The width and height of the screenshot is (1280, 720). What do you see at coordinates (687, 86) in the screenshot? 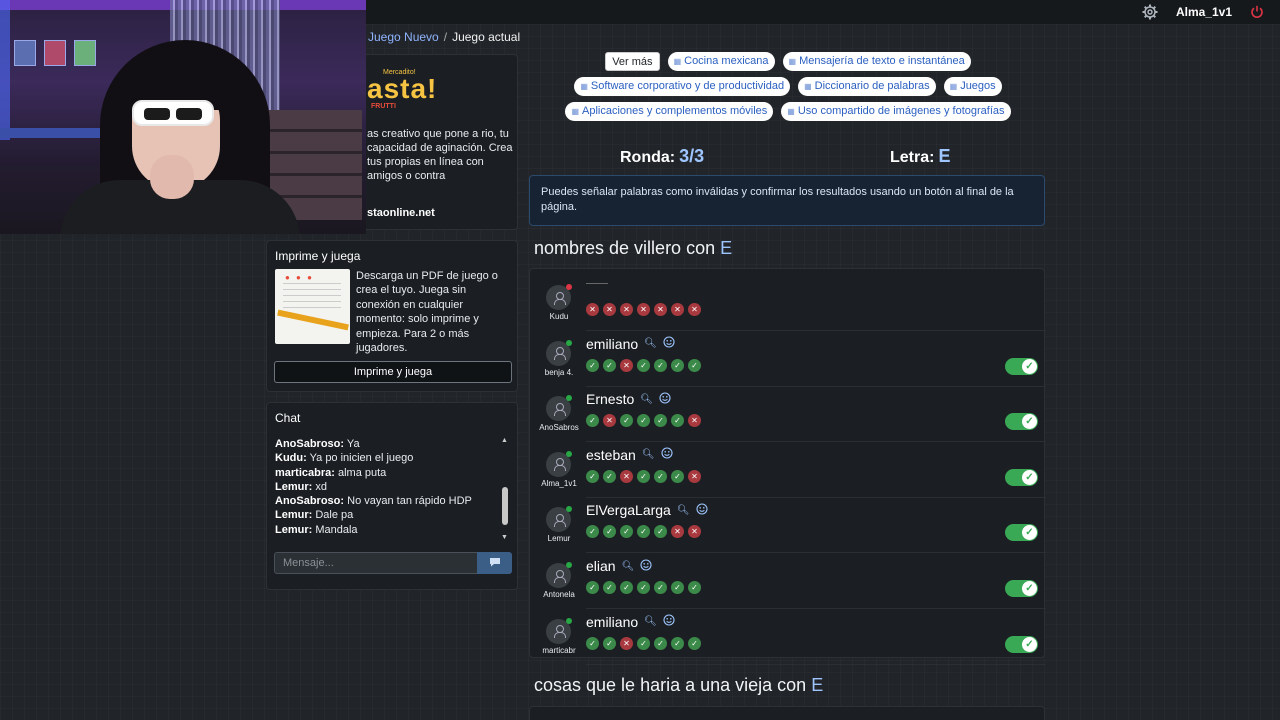
I see `tag-label: Software corporativo y de productividad` at bounding box center [687, 86].